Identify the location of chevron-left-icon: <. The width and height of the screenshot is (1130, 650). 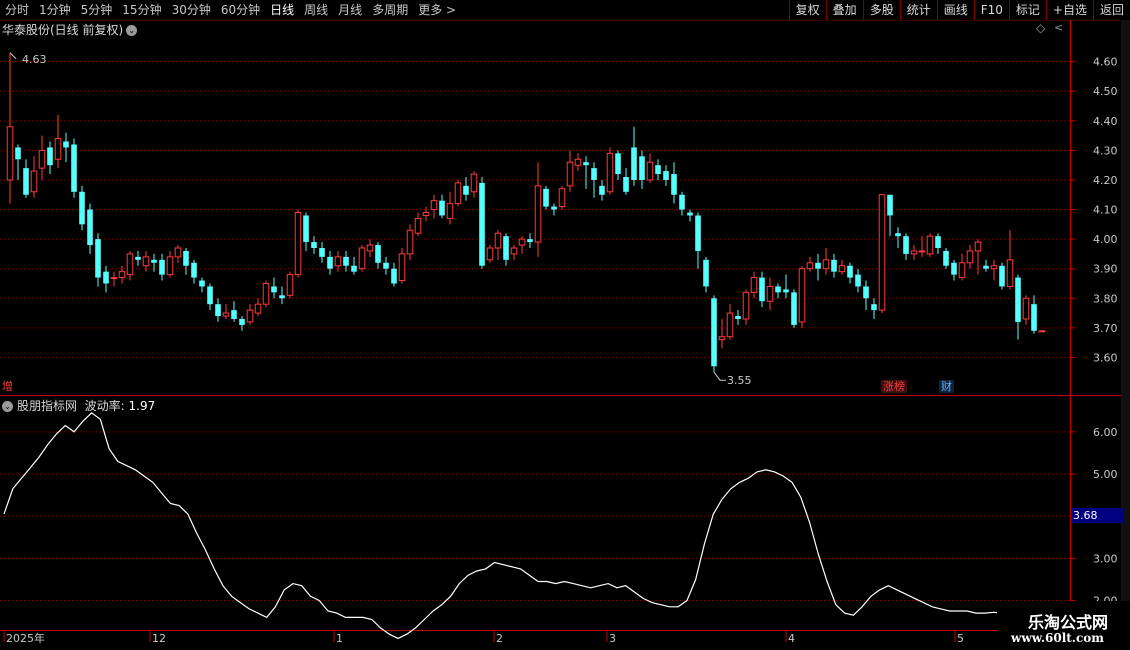
(1058, 27).